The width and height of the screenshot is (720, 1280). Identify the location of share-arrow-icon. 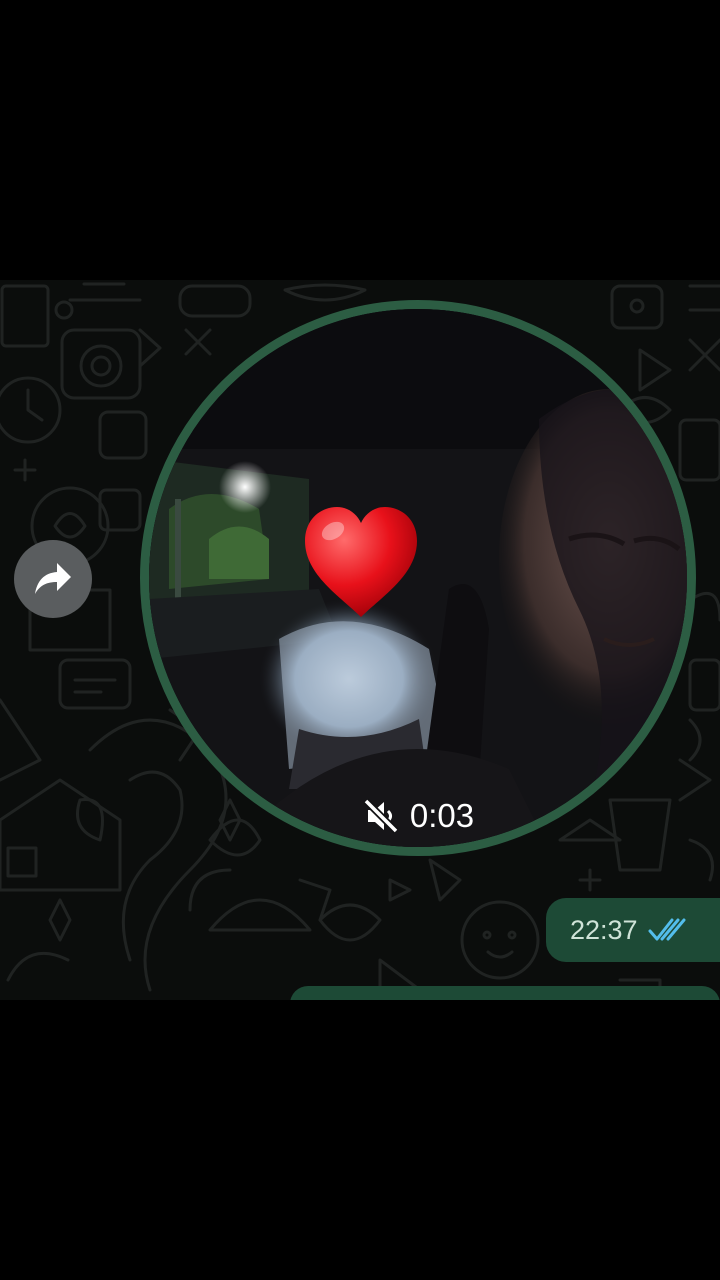
(53, 578).